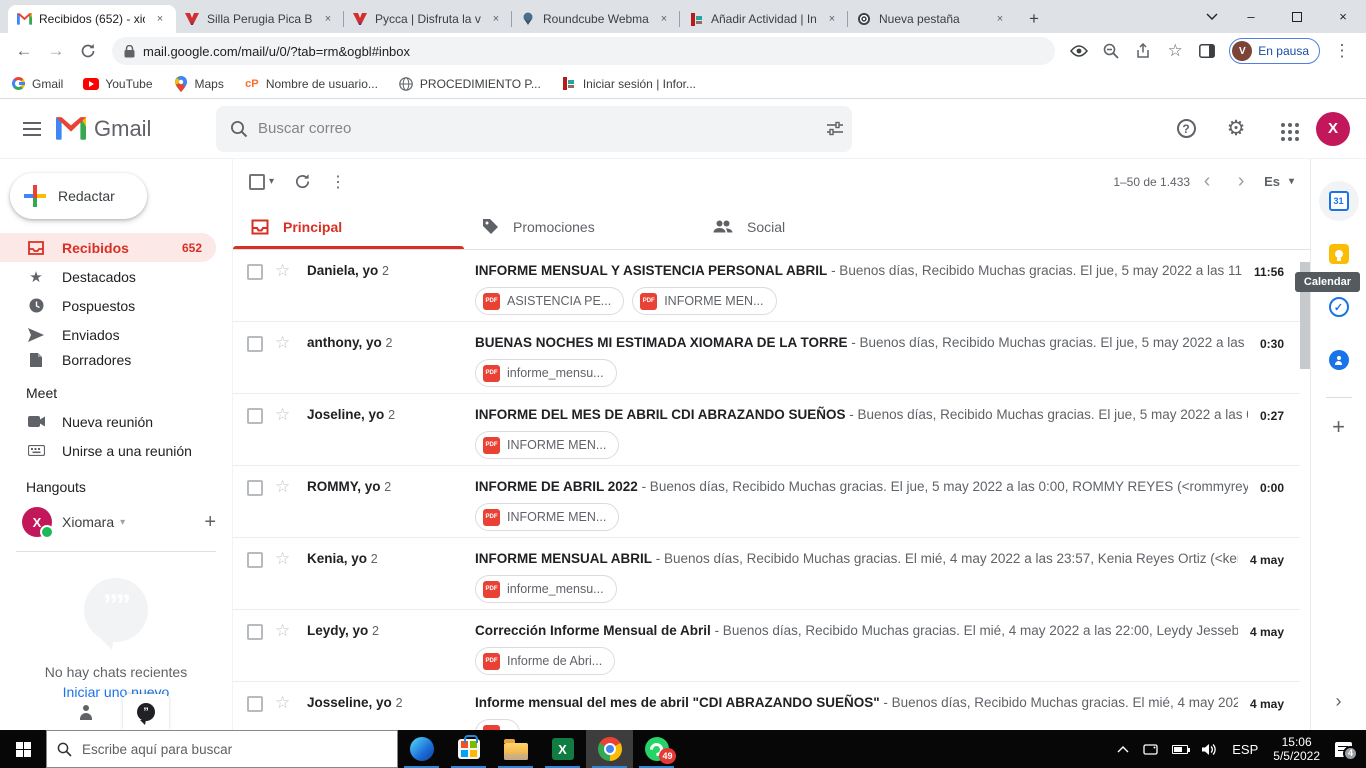  I want to click on taskbar-whatsapp: 49, so click(656, 749).